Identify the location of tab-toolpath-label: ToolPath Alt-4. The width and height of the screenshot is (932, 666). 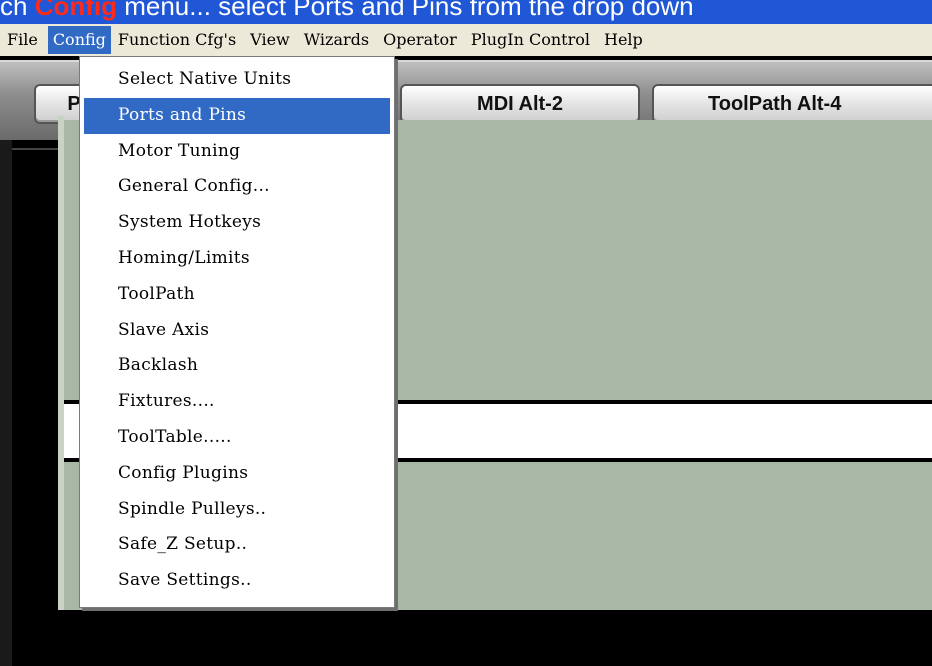
(775, 103).